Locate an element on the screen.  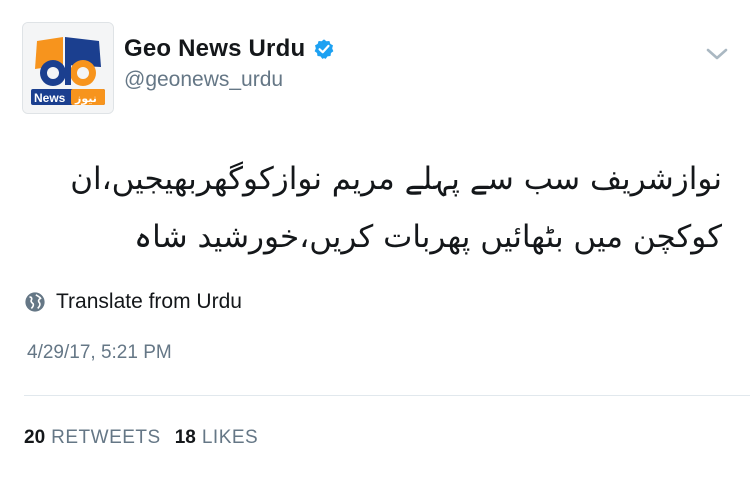
geo-news-logo: News نیوز is located at coordinates (68, 68).